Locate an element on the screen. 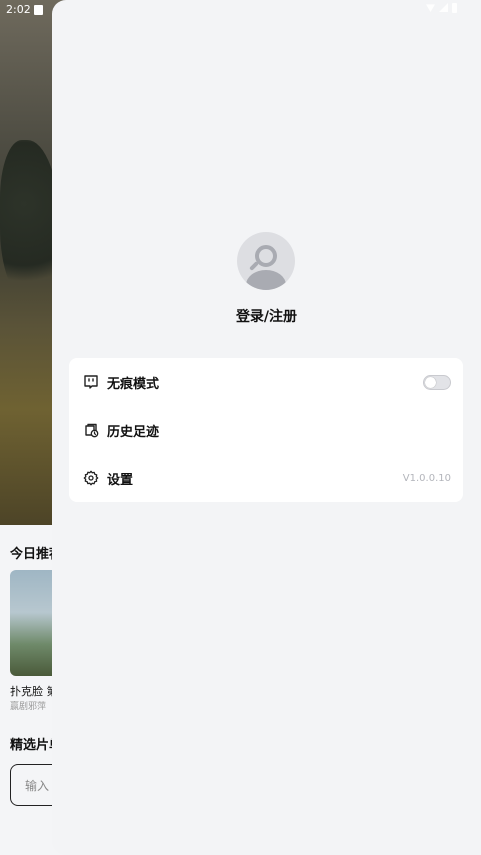 This screenshot has height=855, width=481. signal-icon is located at coordinates (443, 7).